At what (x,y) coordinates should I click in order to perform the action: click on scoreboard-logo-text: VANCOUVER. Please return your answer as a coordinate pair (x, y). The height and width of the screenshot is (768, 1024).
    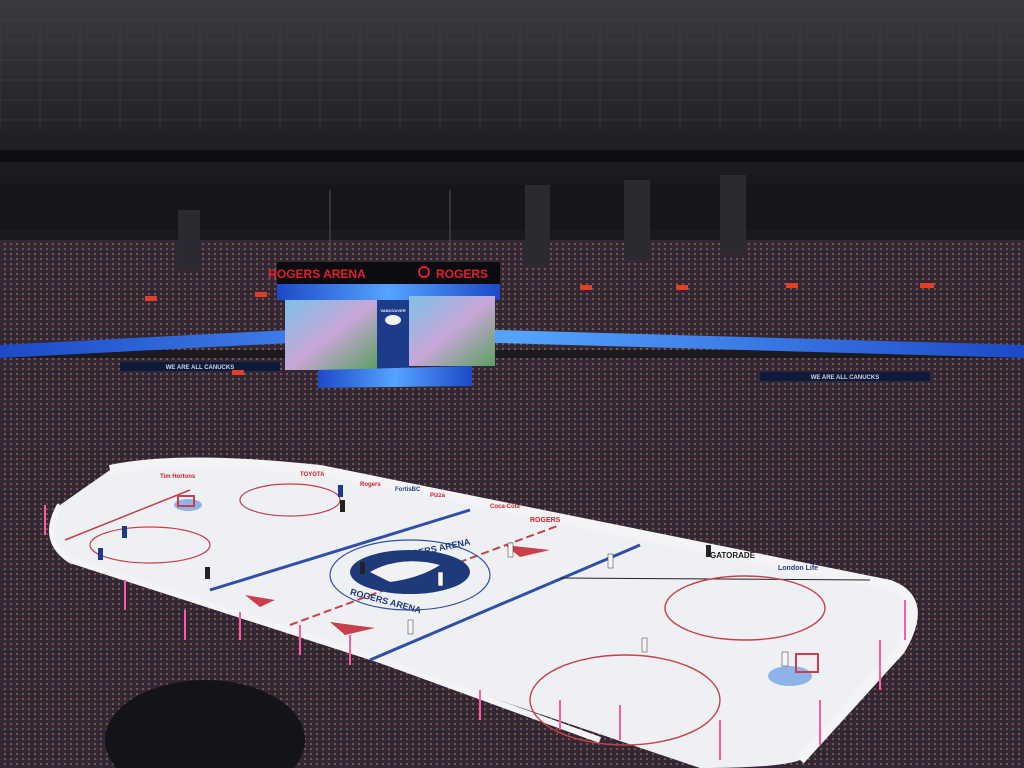
    Looking at the image, I should click on (392, 310).